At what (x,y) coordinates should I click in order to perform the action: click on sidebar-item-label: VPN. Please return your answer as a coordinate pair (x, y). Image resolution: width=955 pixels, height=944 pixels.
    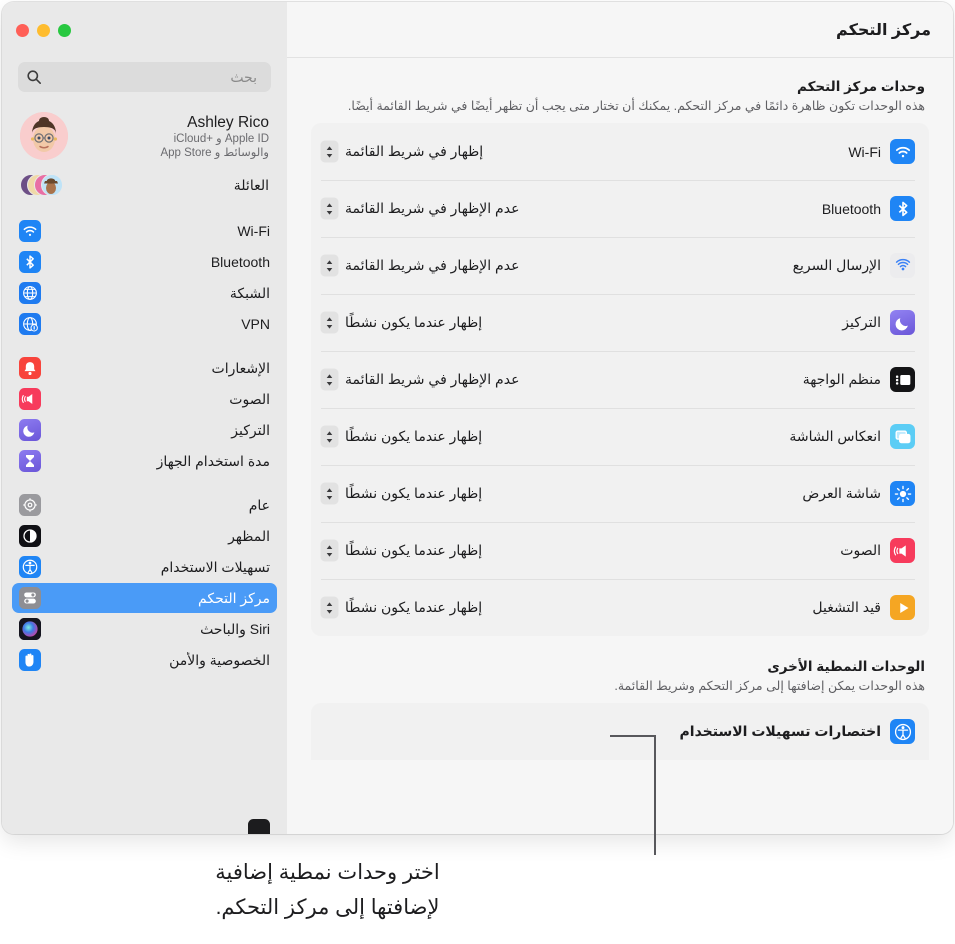
    Looking at the image, I should click on (255, 324).